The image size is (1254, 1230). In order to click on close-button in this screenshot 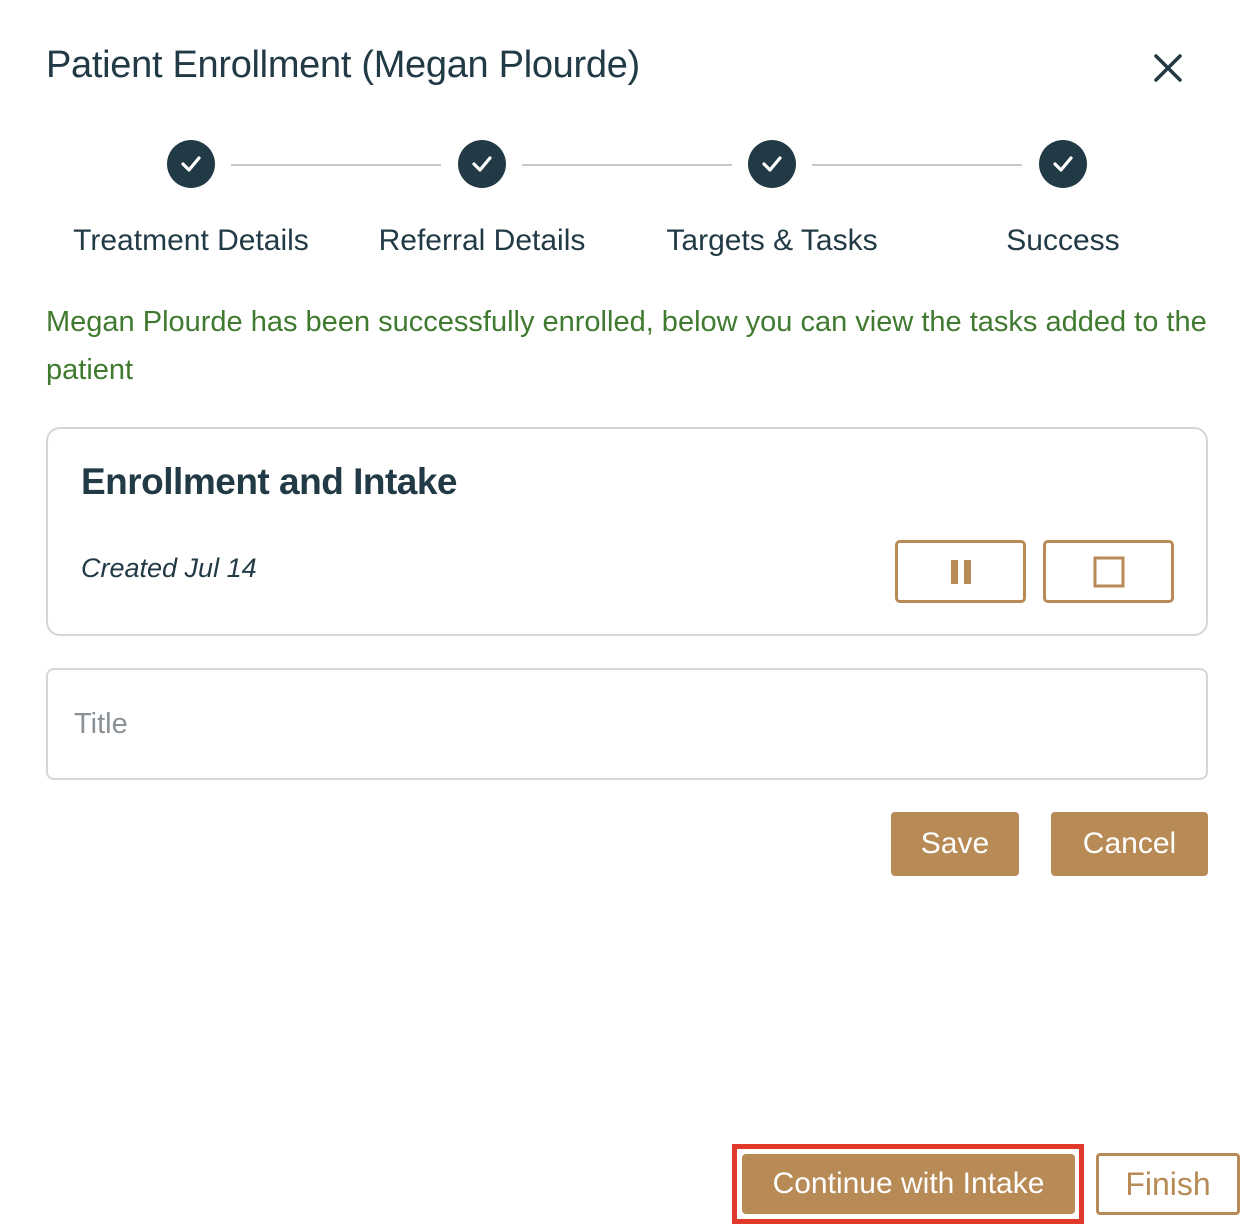, I will do `click(1168, 68)`.